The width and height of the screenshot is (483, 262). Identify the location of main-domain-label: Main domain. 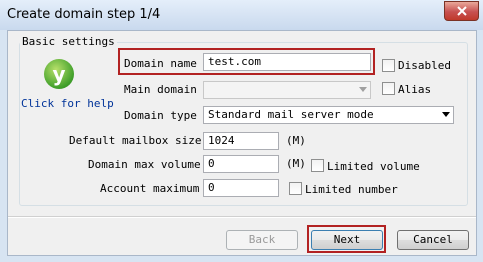
(160, 89).